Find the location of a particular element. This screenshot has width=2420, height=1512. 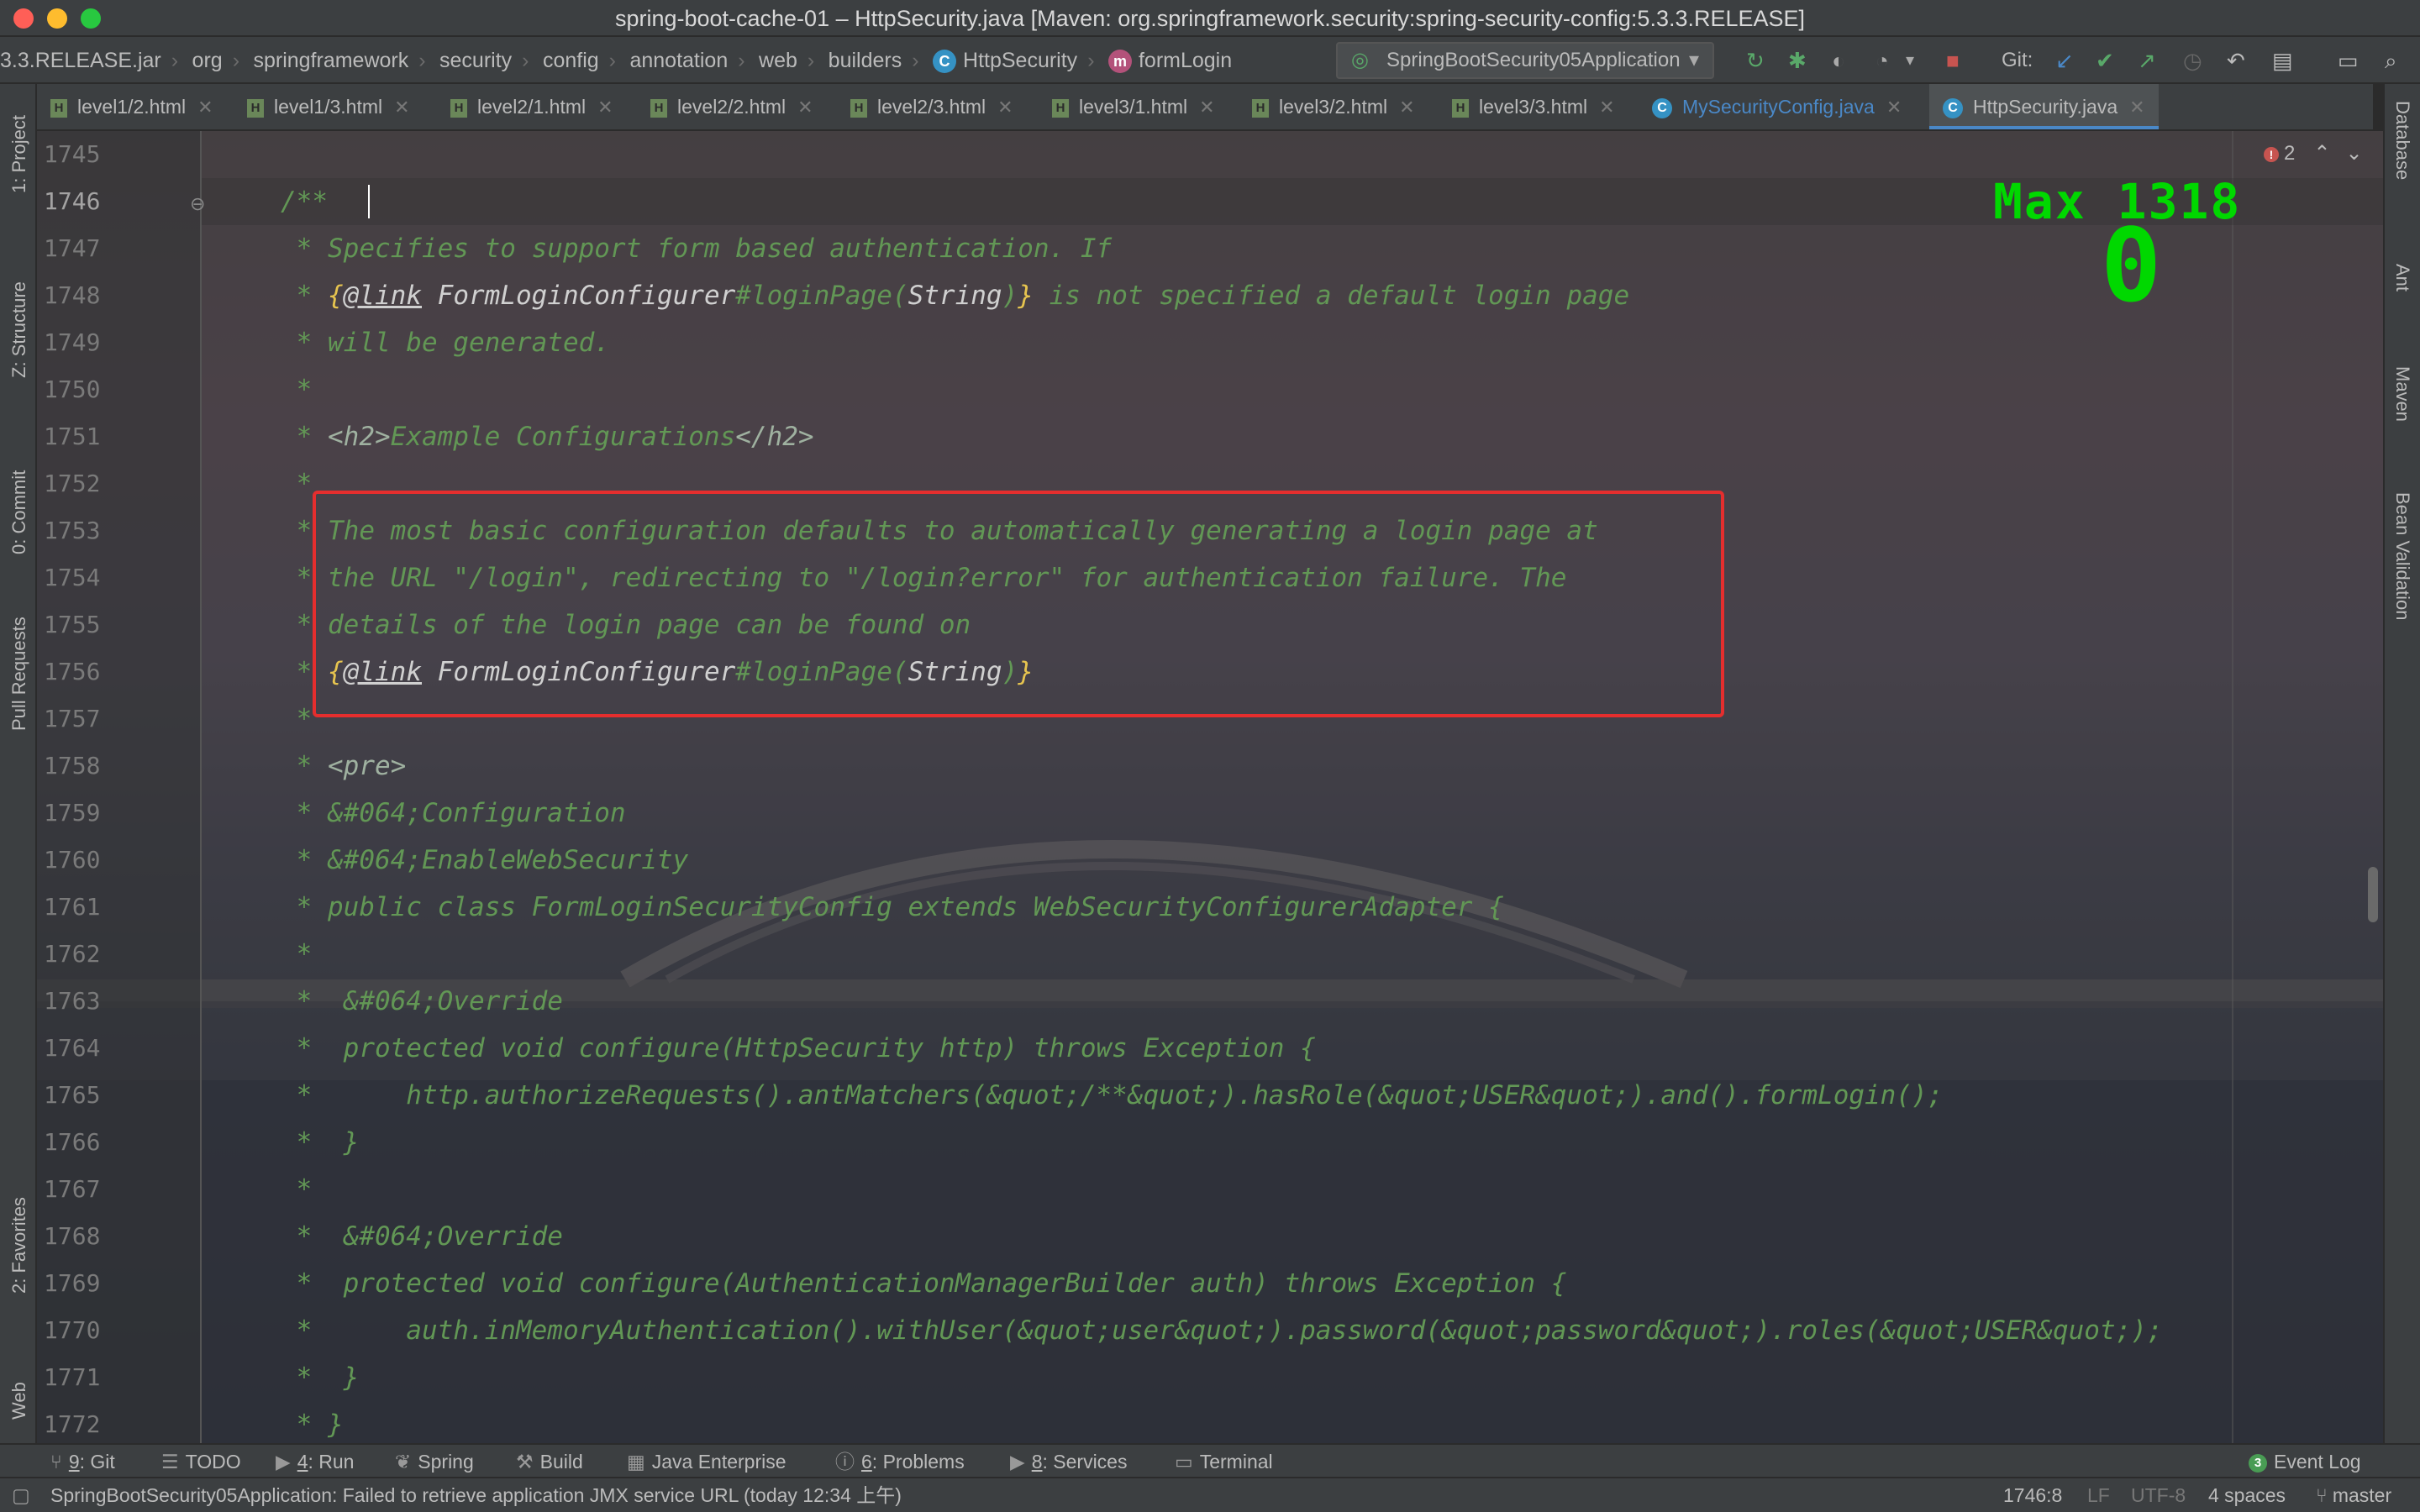

tool-maven: Maven is located at coordinates (2402, 394).